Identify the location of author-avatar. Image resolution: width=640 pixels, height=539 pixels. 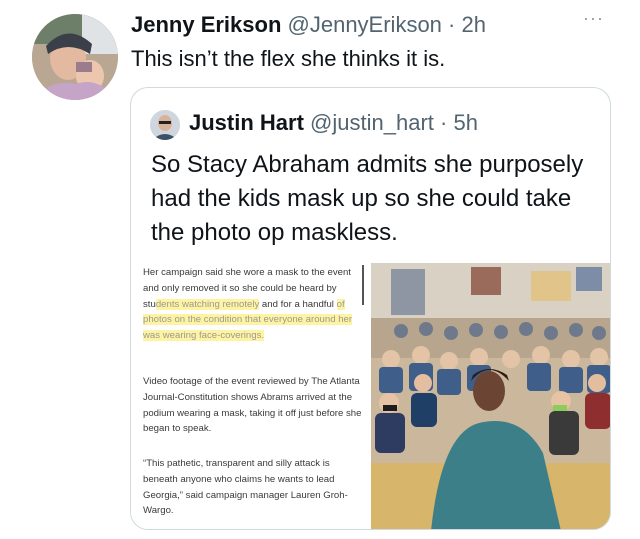
(75, 57).